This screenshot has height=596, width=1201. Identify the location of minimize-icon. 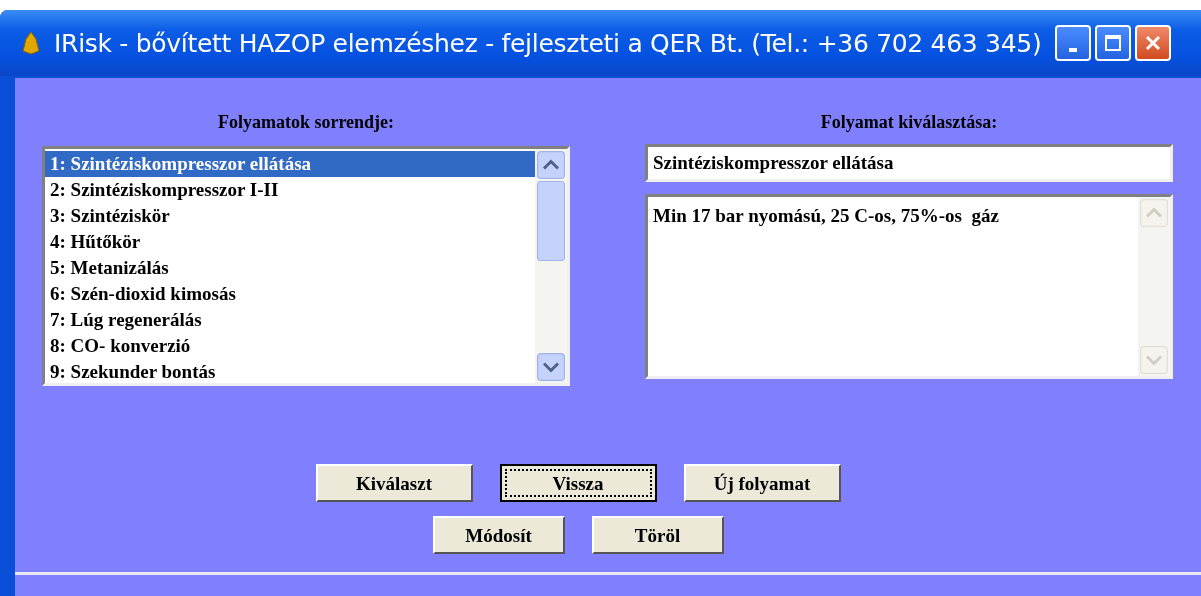
(1073, 50).